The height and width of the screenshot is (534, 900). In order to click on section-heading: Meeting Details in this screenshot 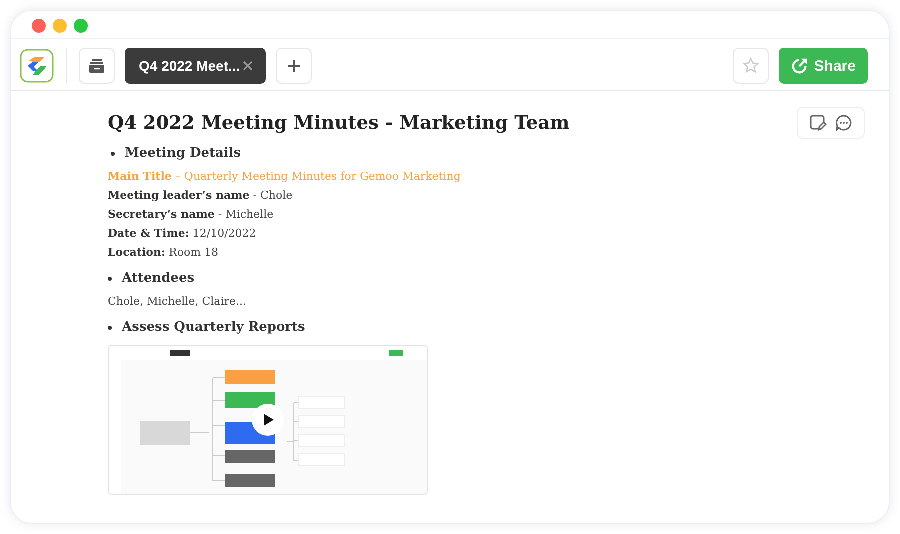, I will do `click(183, 153)`.